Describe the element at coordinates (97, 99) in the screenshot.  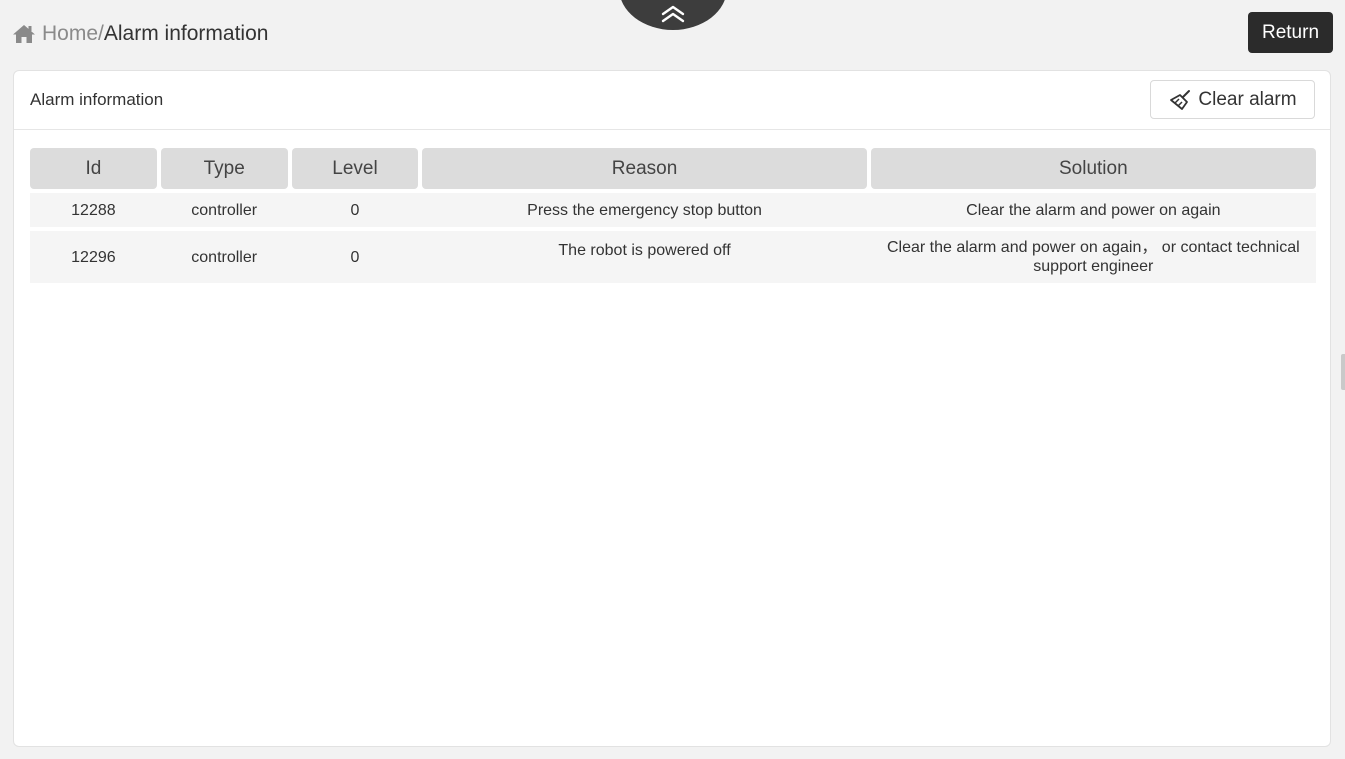
I see `panel-title: Alarm information` at that location.